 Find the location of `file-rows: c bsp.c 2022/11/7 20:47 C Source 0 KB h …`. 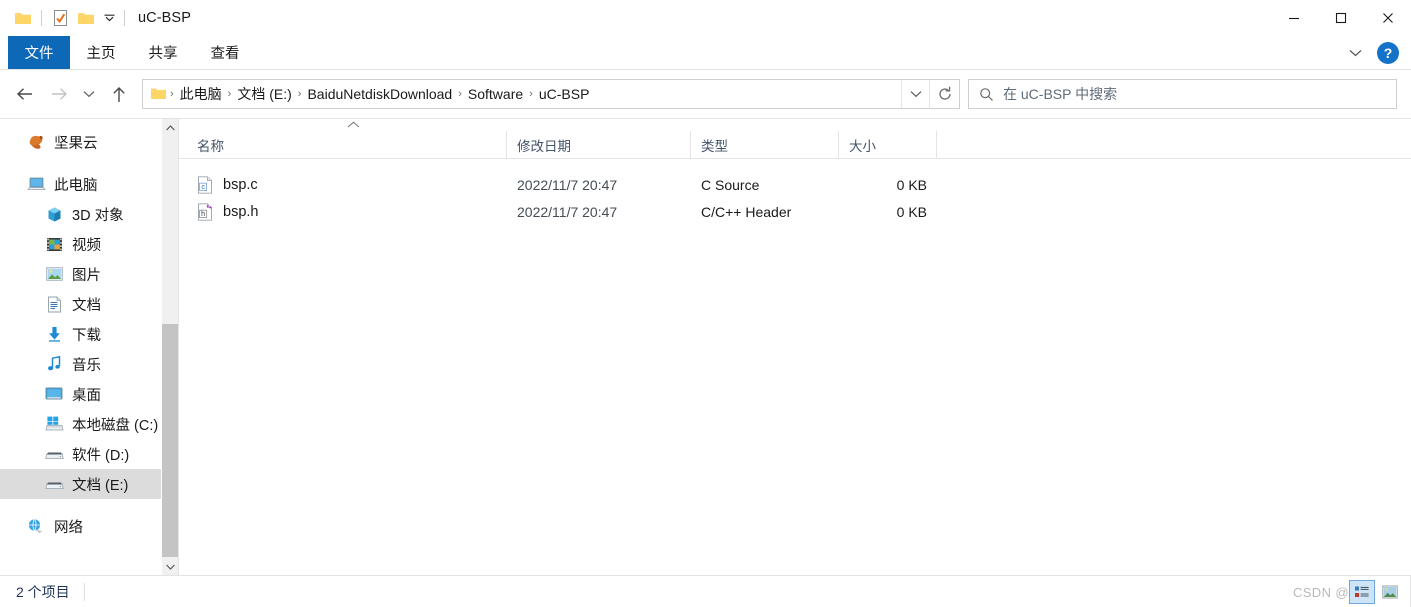

file-rows: c bsp.c 2022/11/7 20:47 C Source 0 KB h … is located at coordinates (795, 192).